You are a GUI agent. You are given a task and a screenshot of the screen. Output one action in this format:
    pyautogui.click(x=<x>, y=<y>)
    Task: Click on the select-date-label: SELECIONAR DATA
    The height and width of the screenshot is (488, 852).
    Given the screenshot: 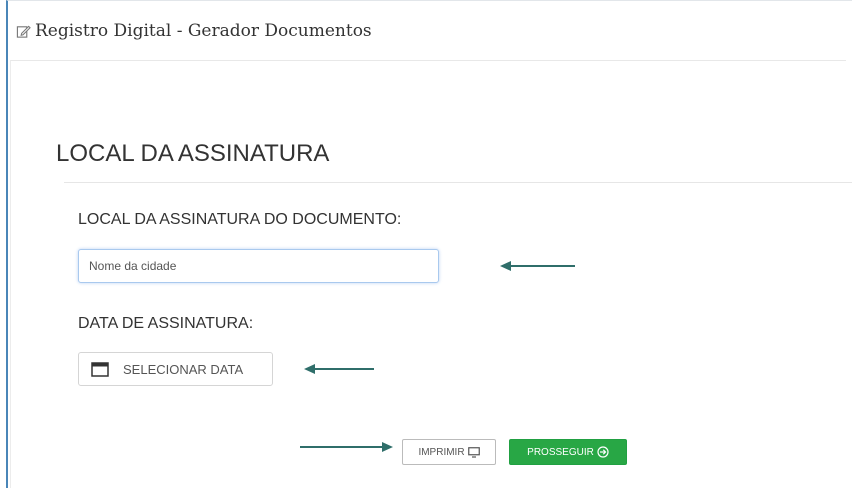 What is the action you would take?
    pyautogui.click(x=183, y=369)
    